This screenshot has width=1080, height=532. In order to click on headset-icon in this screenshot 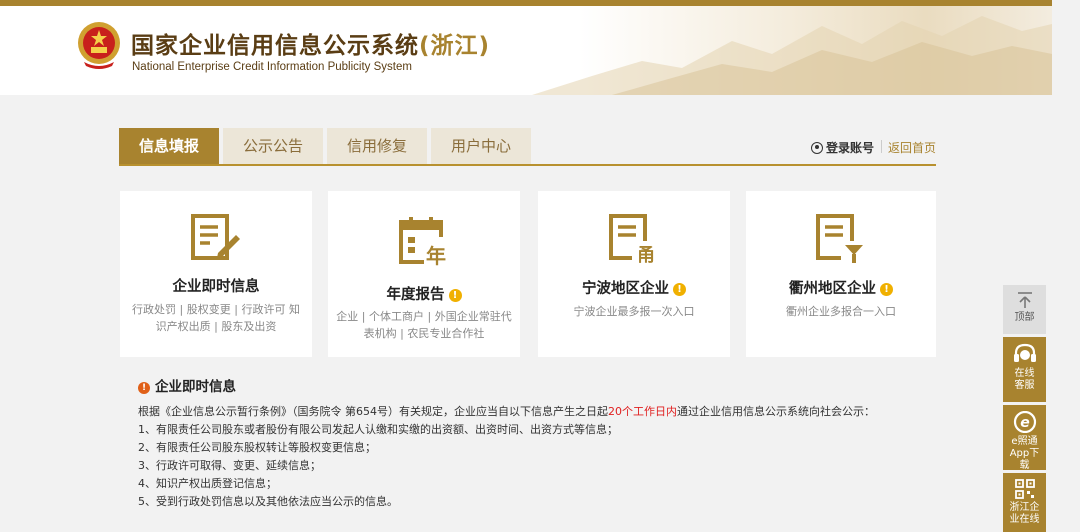, I will do `click(1024, 352)`.